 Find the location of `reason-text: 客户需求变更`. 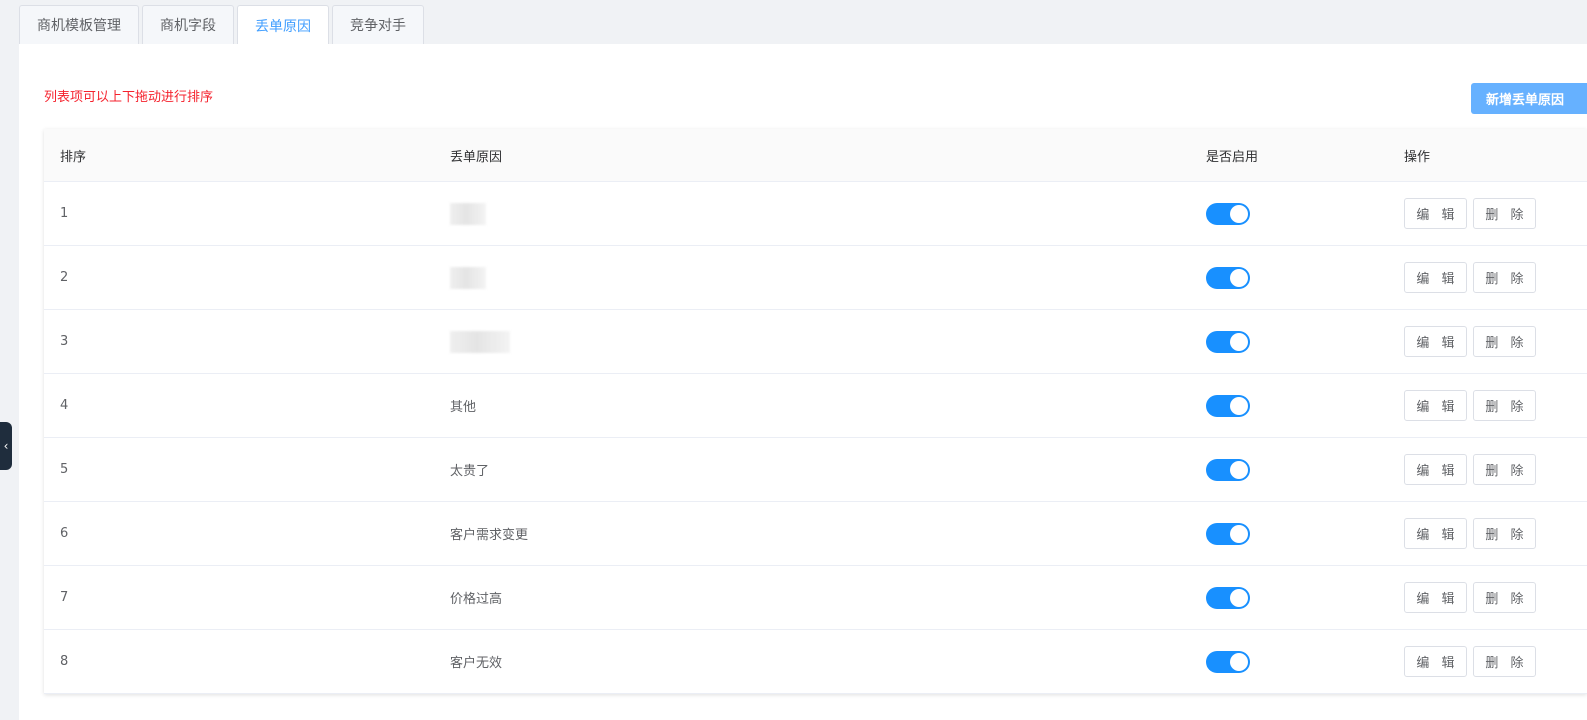

reason-text: 客户需求变更 is located at coordinates (489, 535).